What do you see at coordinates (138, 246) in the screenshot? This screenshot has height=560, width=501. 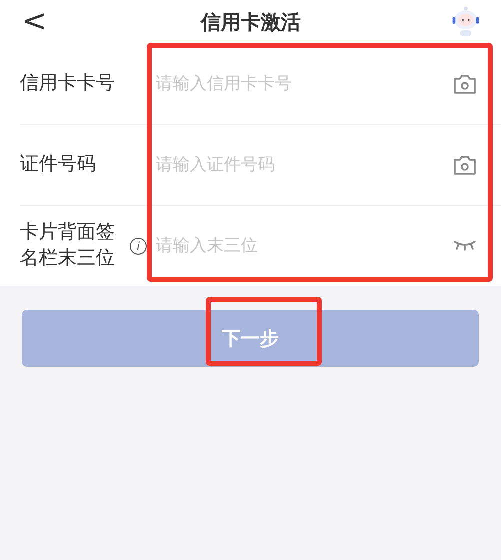 I see `info-icon: i` at bounding box center [138, 246].